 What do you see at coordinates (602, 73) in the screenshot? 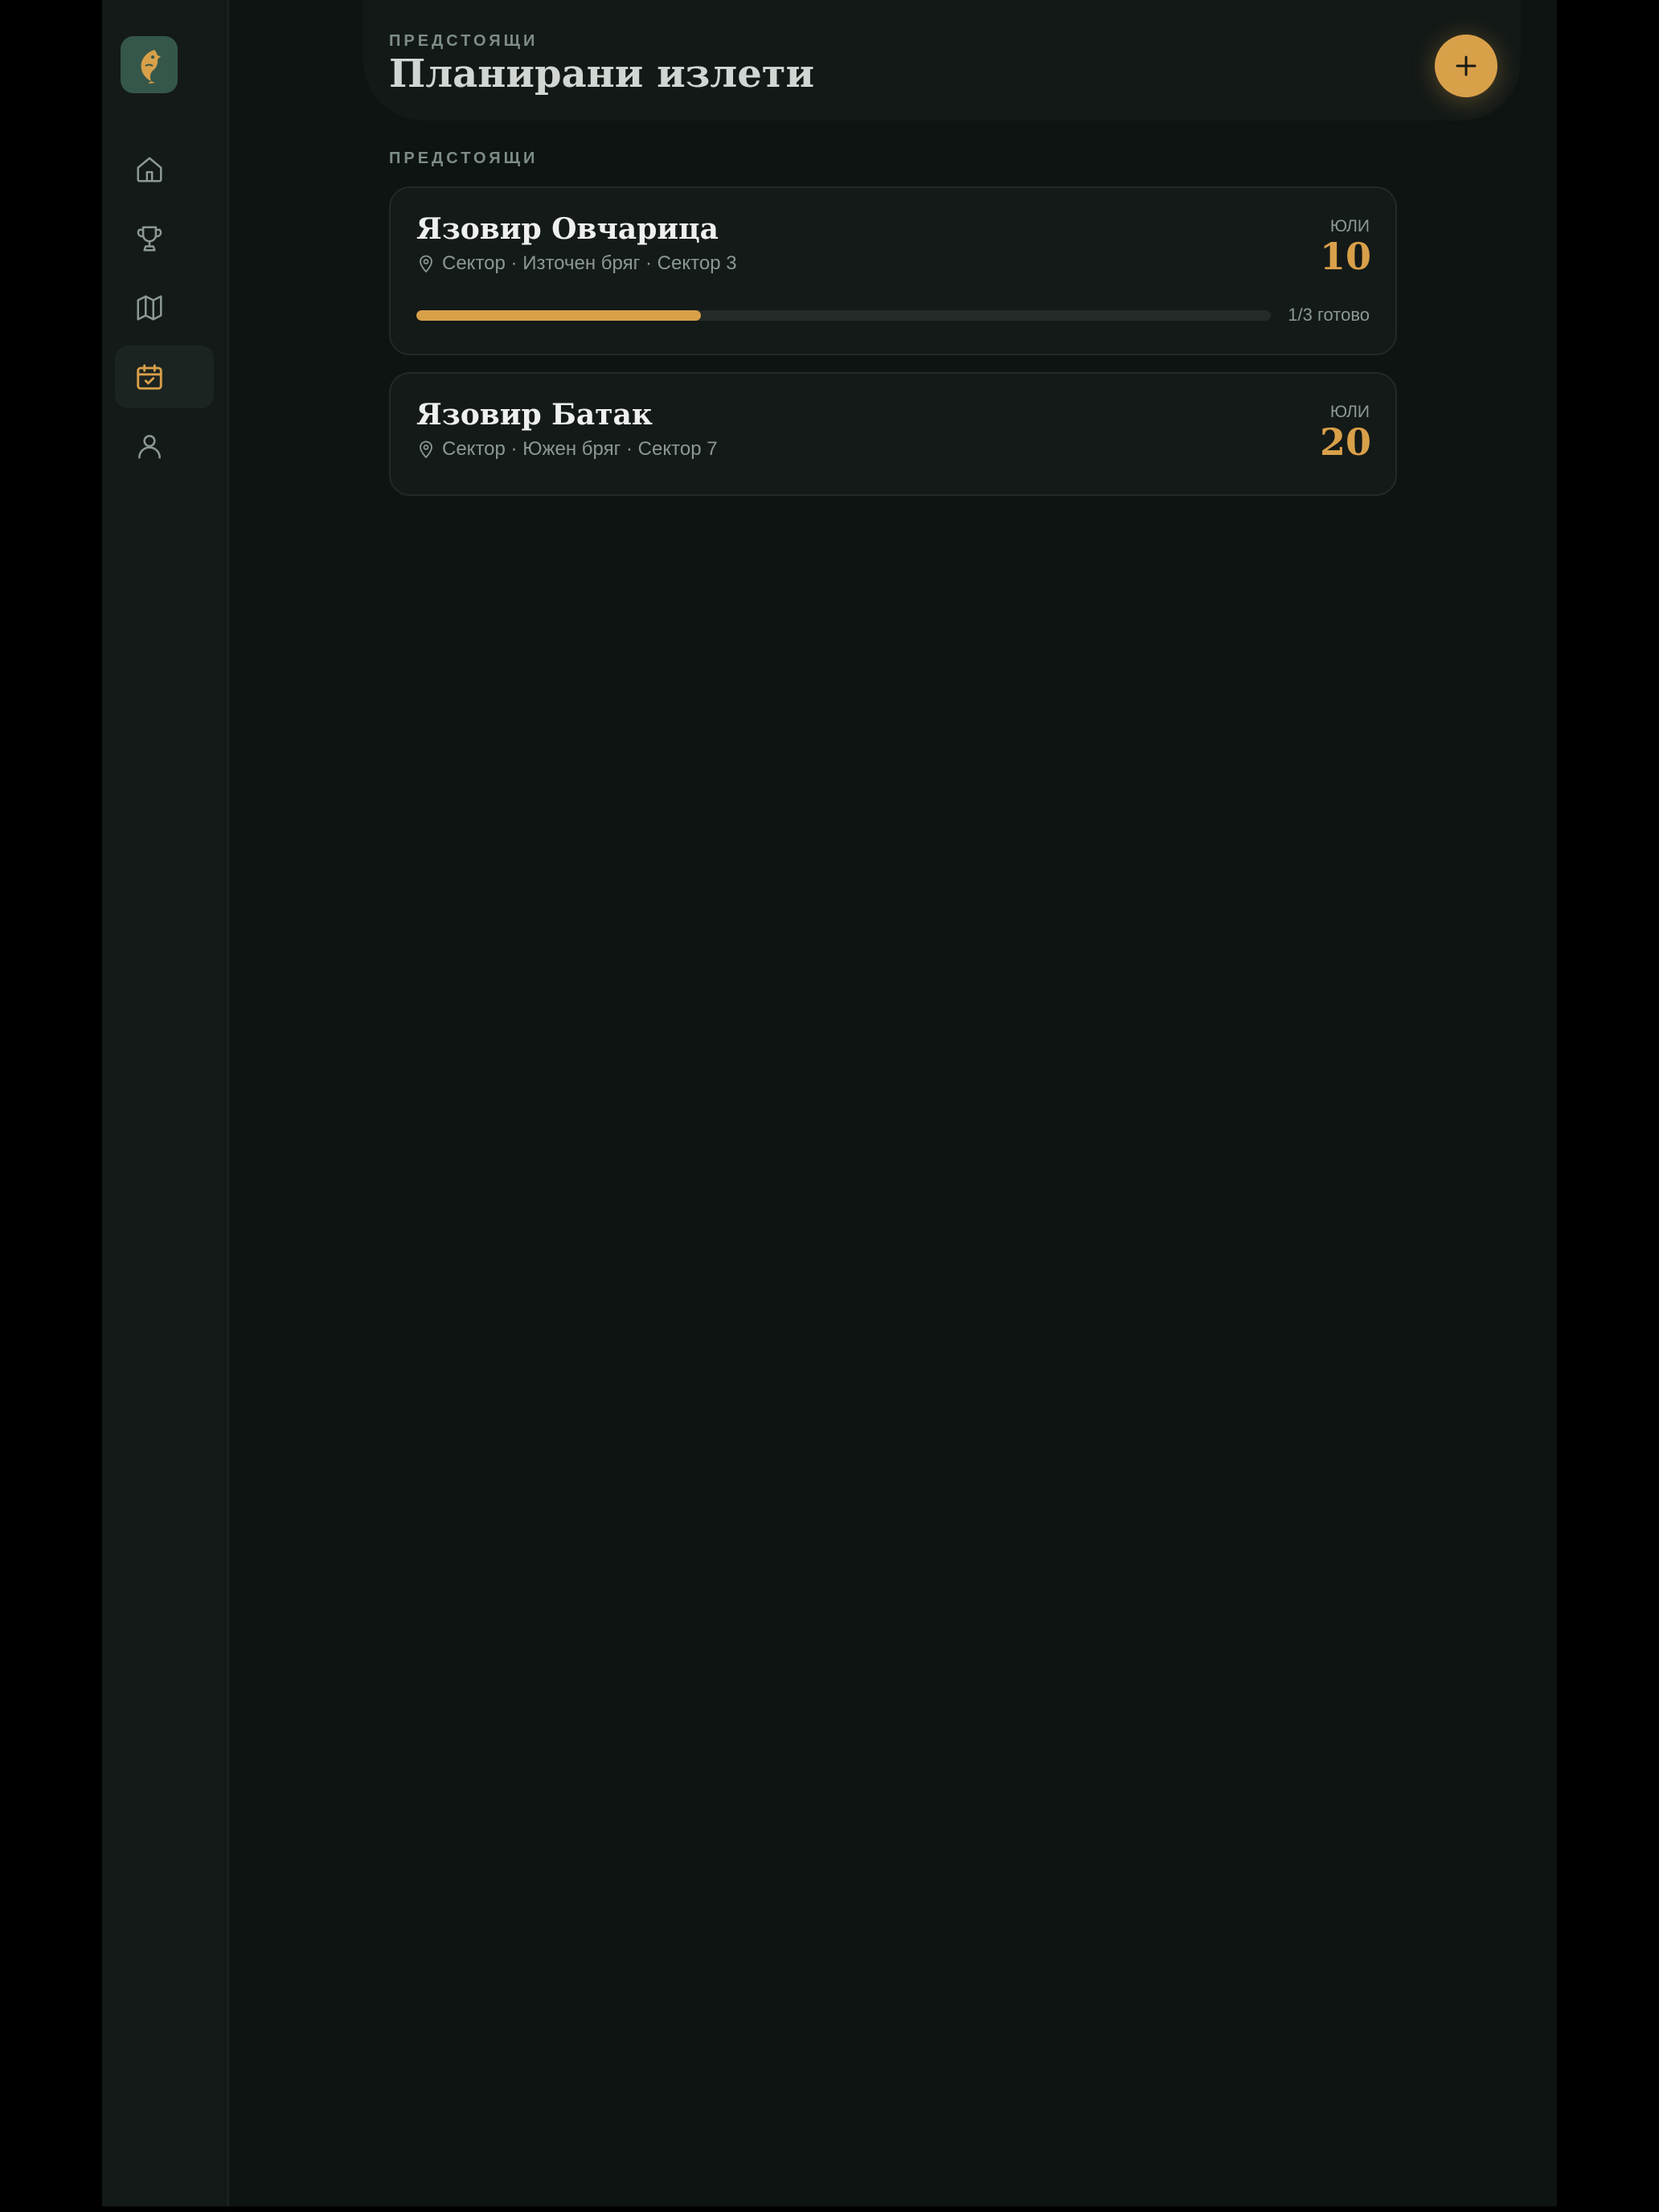
I see `page-title: Планирани излети` at bounding box center [602, 73].